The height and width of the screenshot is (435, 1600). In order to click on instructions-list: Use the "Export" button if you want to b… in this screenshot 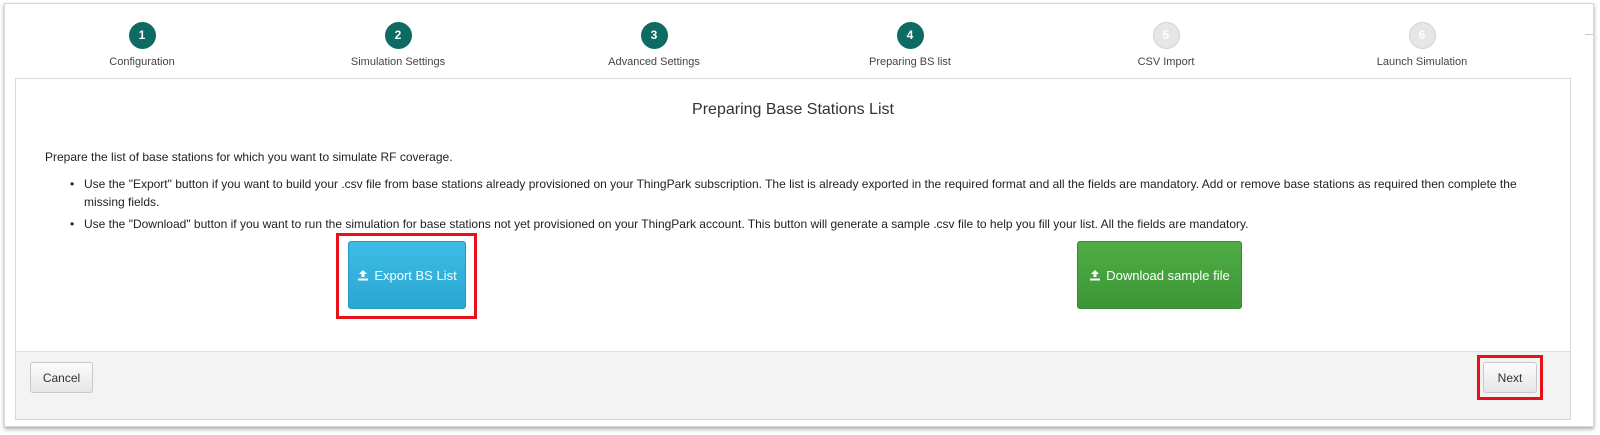, I will do `click(805, 206)`.